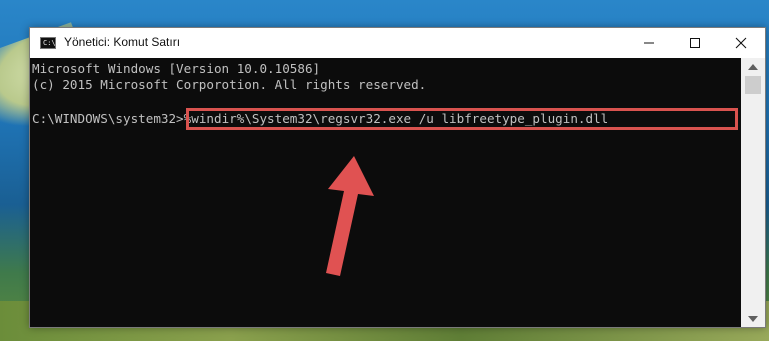 The height and width of the screenshot is (341, 769). What do you see at coordinates (350, 216) in the screenshot?
I see `red-arrow-icon` at bounding box center [350, 216].